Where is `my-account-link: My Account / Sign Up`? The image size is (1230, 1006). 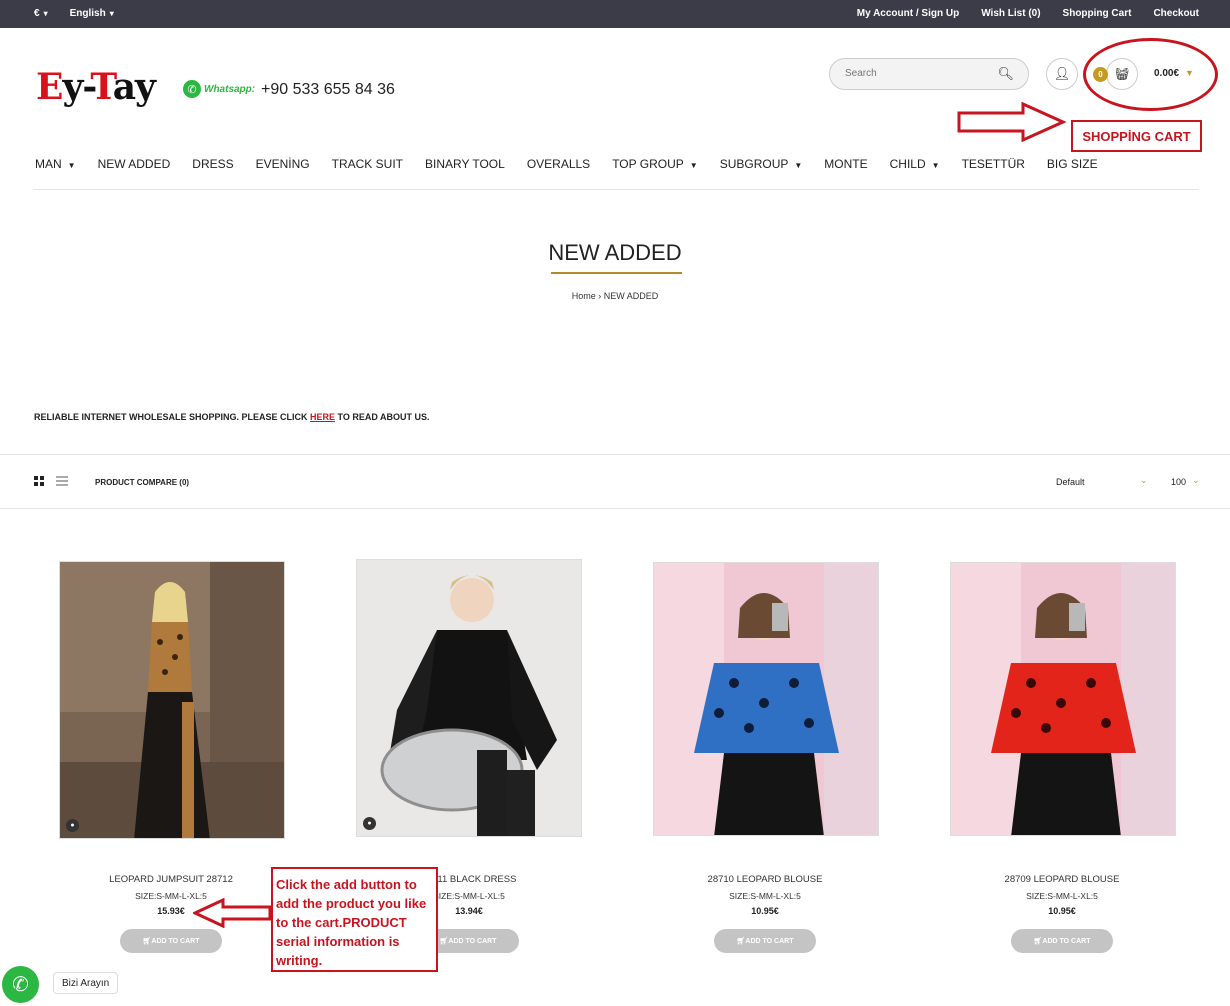 my-account-link: My Account / Sign Up is located at coordinates (908, 13).